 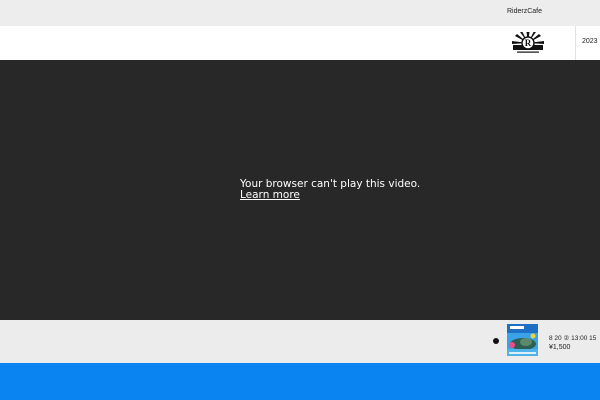 I want to click on event-thumbnail, so click(x=522, y=340).